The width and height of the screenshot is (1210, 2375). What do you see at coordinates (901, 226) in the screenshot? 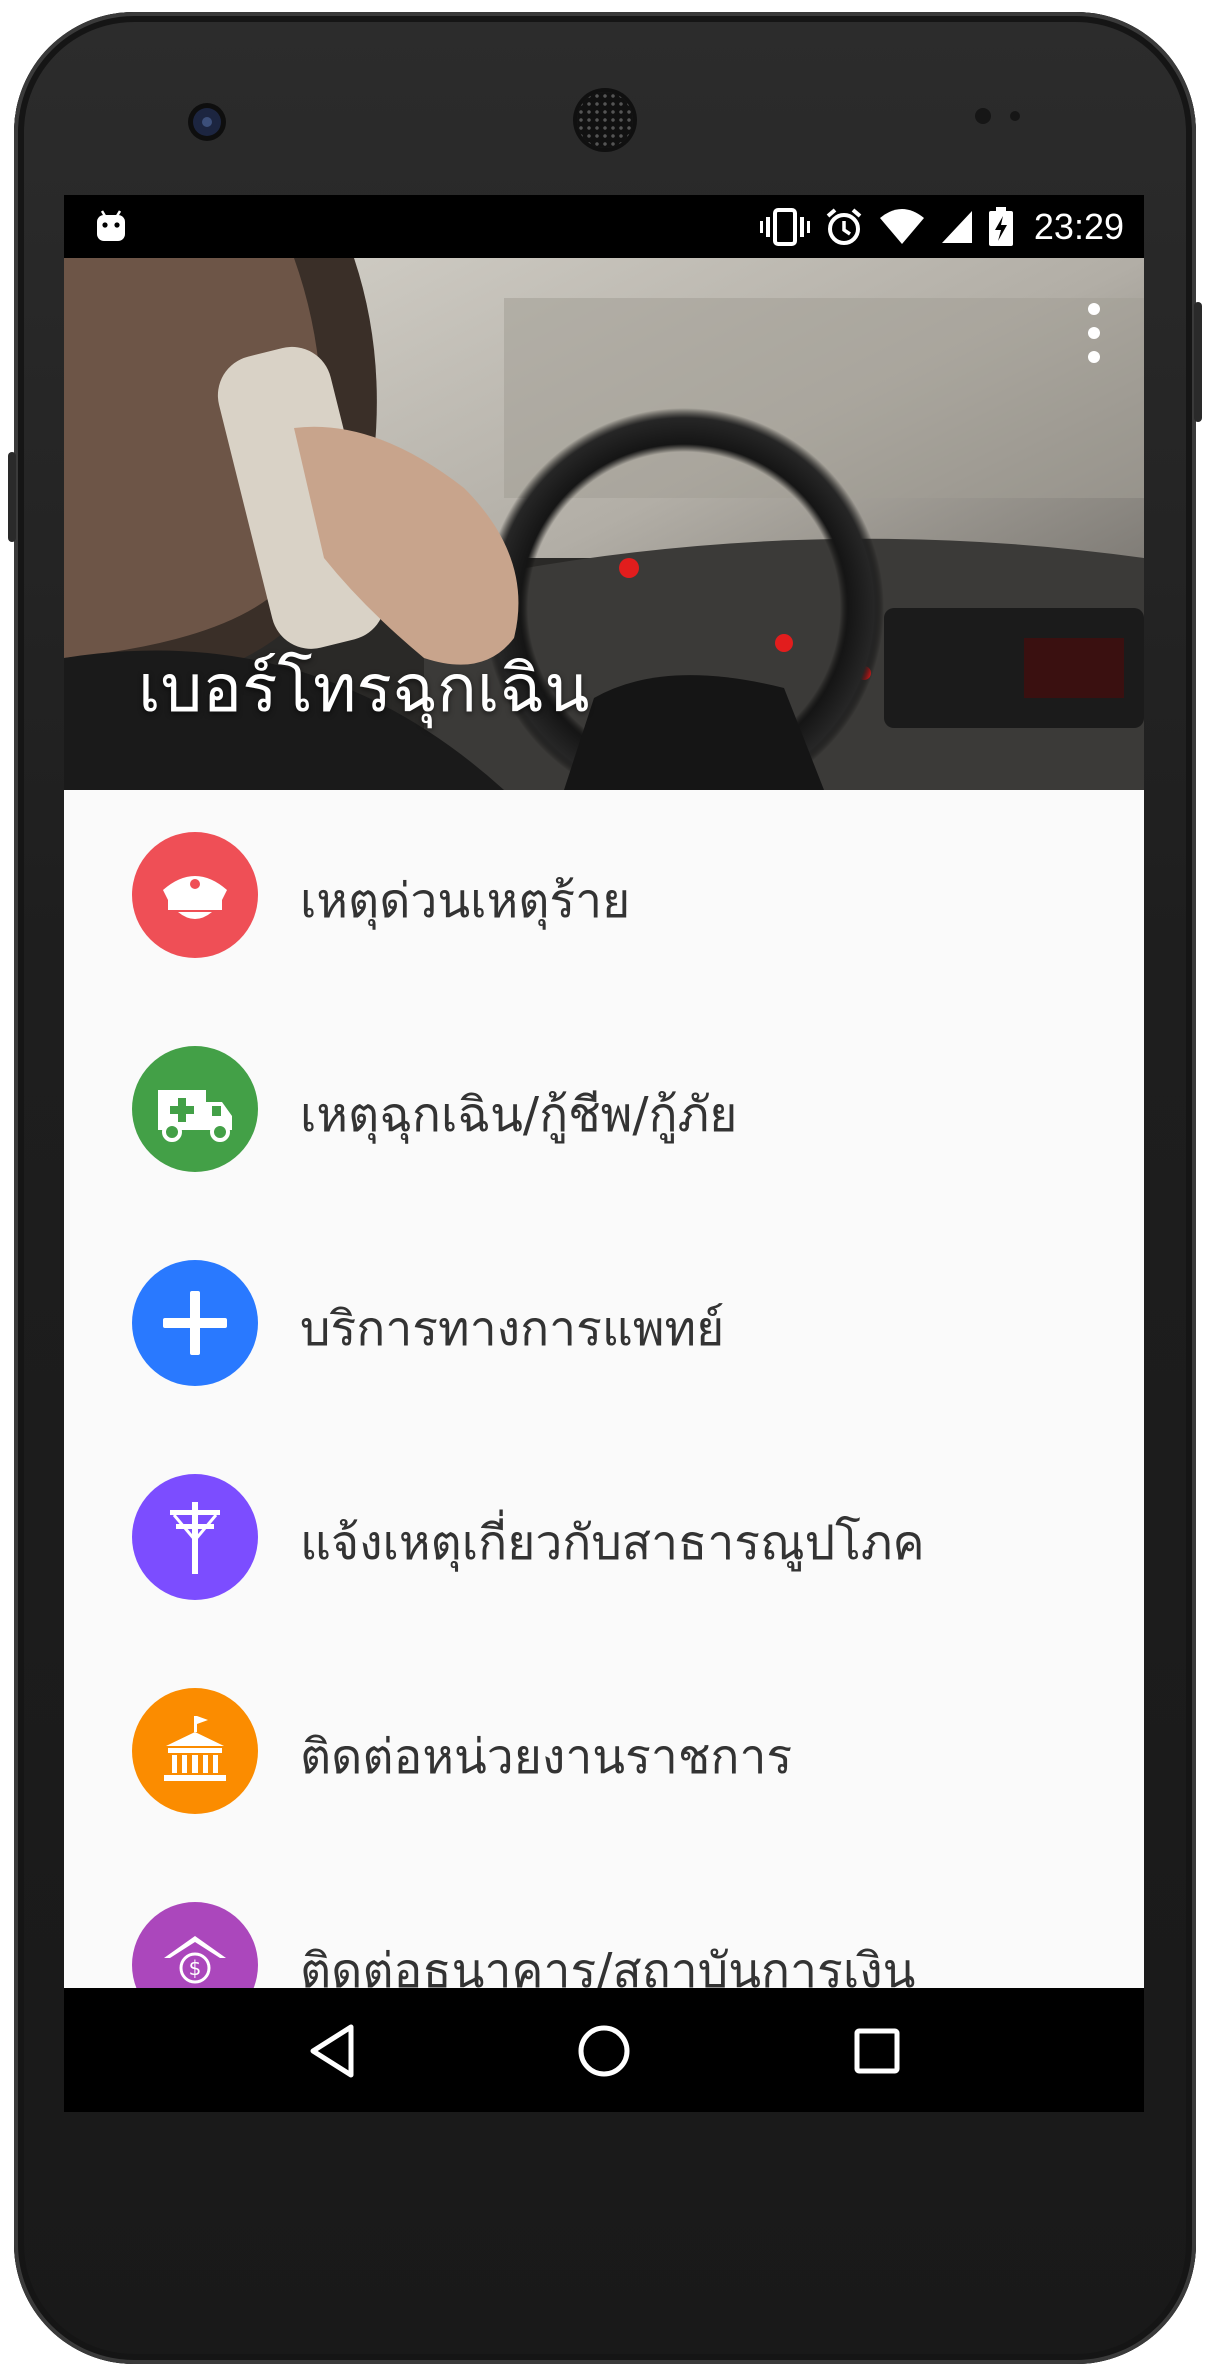
I see `wifi-icon` at bounding box center [901, 226].